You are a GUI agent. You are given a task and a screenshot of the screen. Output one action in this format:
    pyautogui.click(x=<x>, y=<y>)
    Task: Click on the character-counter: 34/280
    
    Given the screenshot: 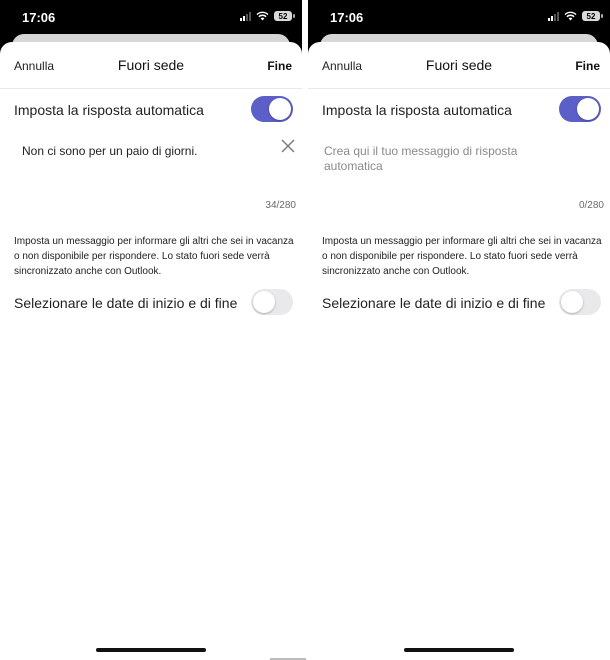 What is the action you would take?
    pyautogui.click(x=280, y=205)
    